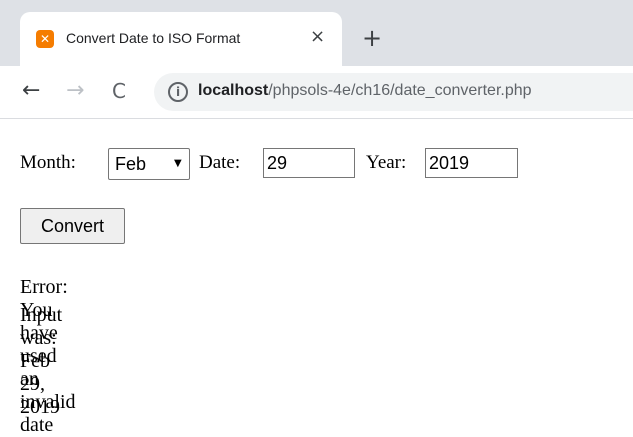  I want to click on date-input, so click(309, 163).